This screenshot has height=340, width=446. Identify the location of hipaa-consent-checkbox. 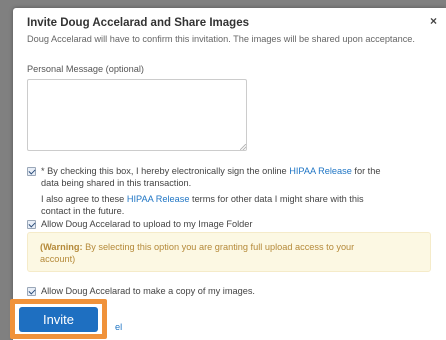
(31, 171).